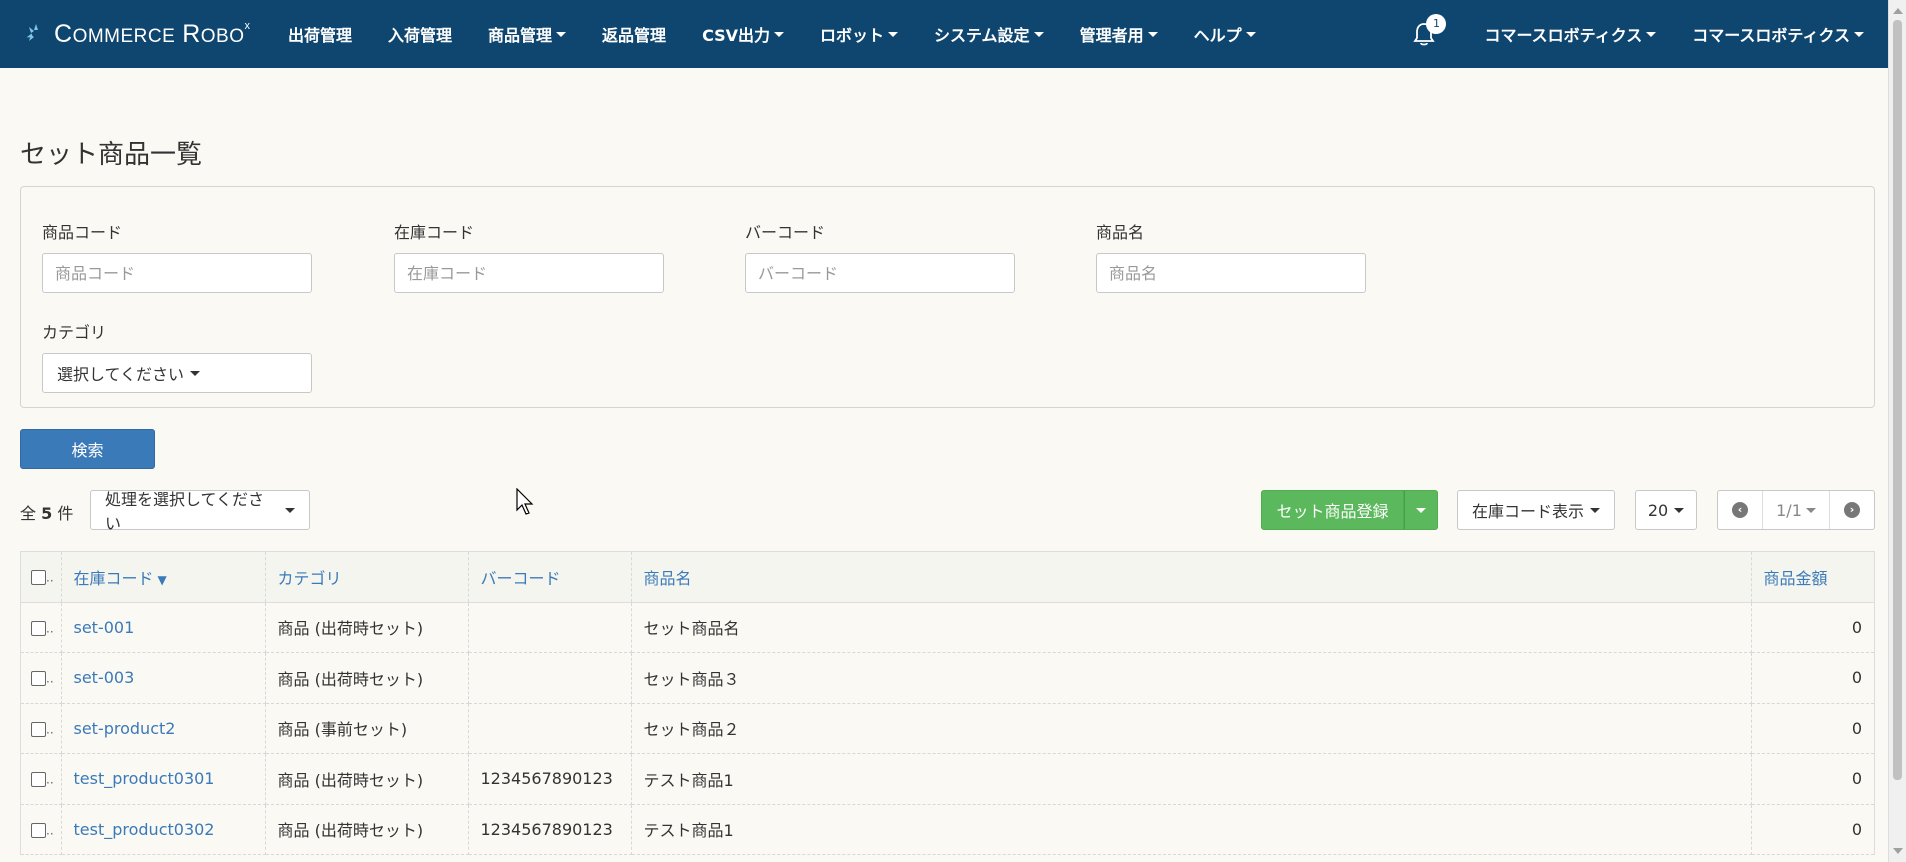  I want to click on brand-logo: COMMERCE ROBOx, so click(147, 34).